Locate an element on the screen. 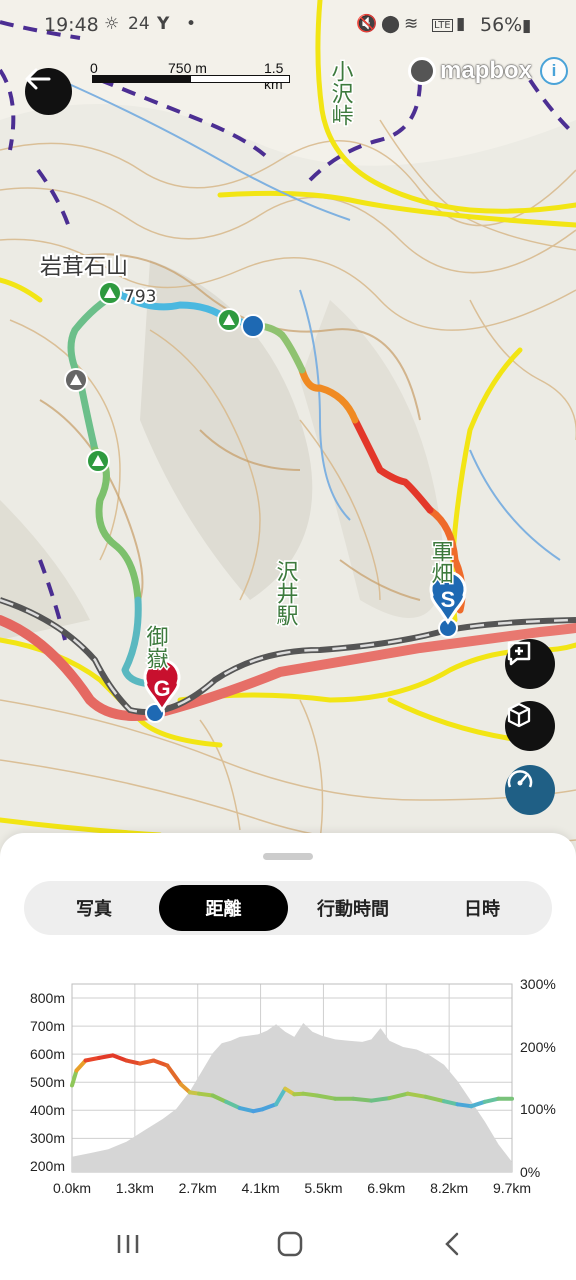  x-tick: 6.9km is located at coordinates (386, 1188).